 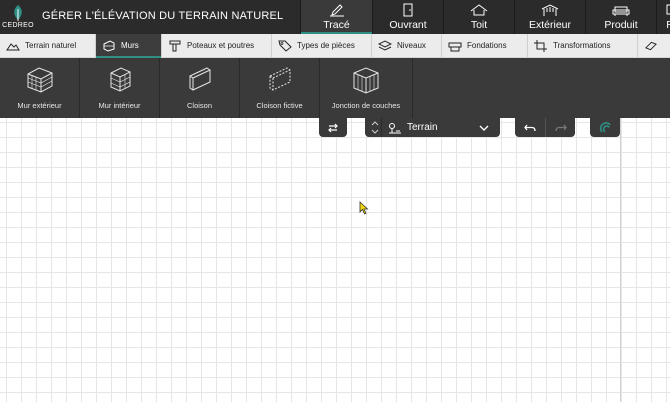 I want to click on door-icon, so click(x=408, y=10).